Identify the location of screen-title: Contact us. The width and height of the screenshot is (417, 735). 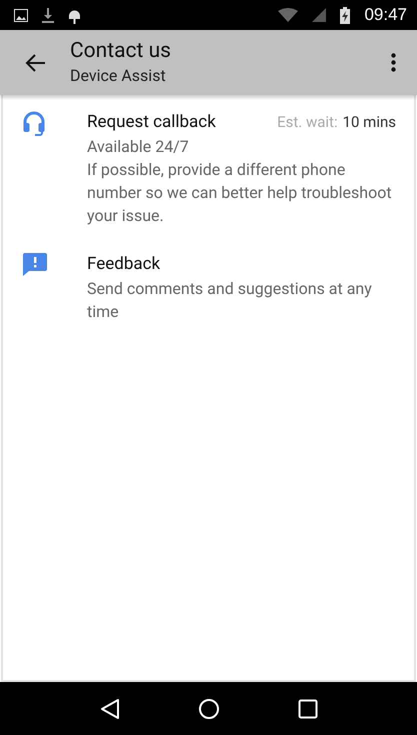
(121, 51).